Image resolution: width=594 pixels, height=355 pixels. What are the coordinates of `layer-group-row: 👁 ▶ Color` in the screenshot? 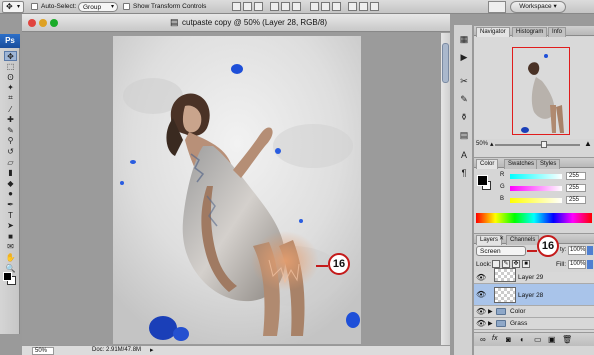 It's located at (534, 312).